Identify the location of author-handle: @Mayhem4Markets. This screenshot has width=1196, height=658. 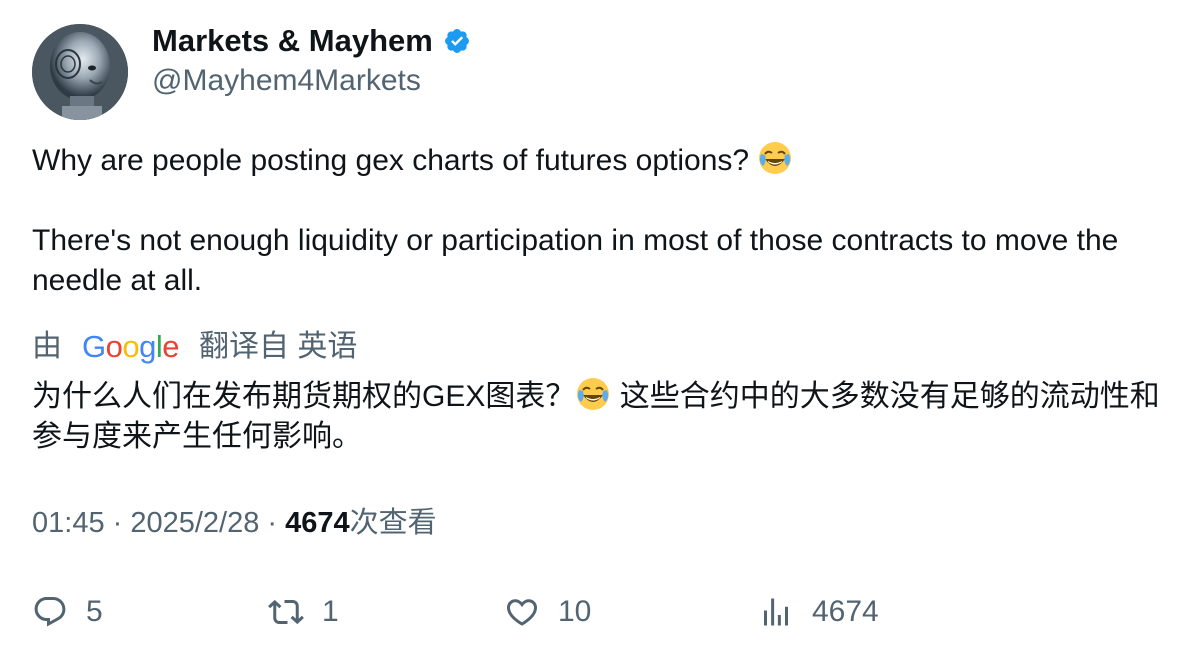
(286, 81).